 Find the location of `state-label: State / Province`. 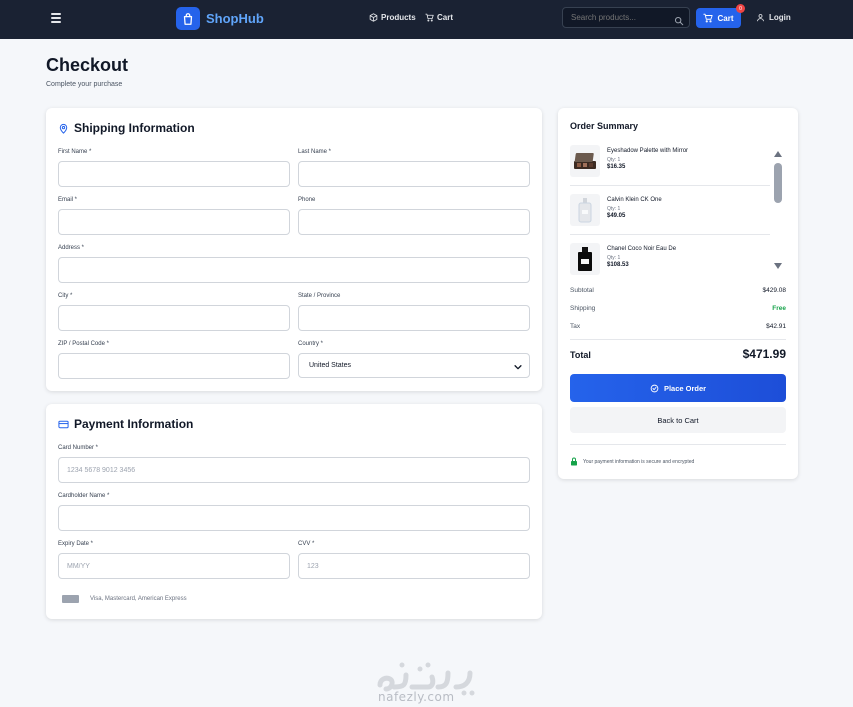

state-label: State / Province is located at coordinates (319, 296).